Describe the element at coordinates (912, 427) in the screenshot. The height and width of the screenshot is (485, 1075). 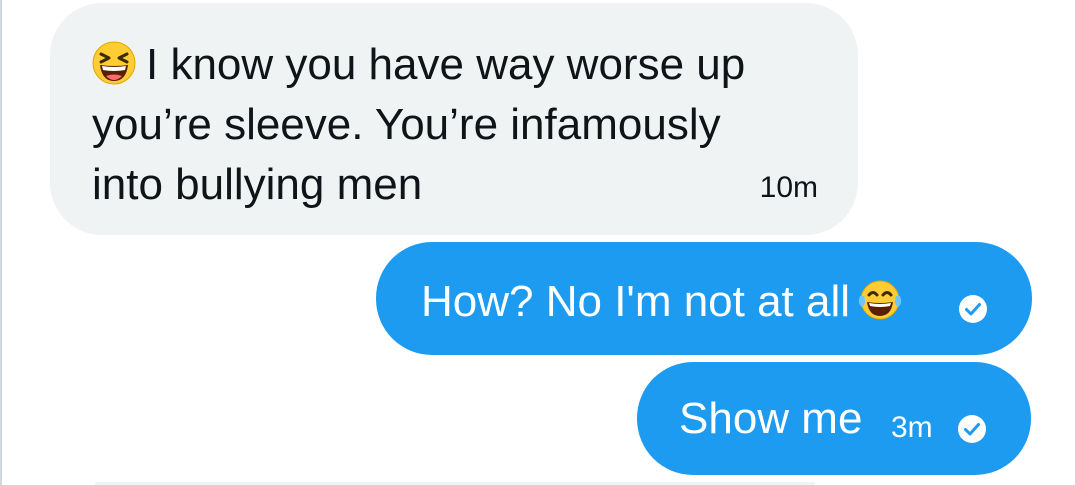
I see `outgoing-message-time: 3m` at that location.